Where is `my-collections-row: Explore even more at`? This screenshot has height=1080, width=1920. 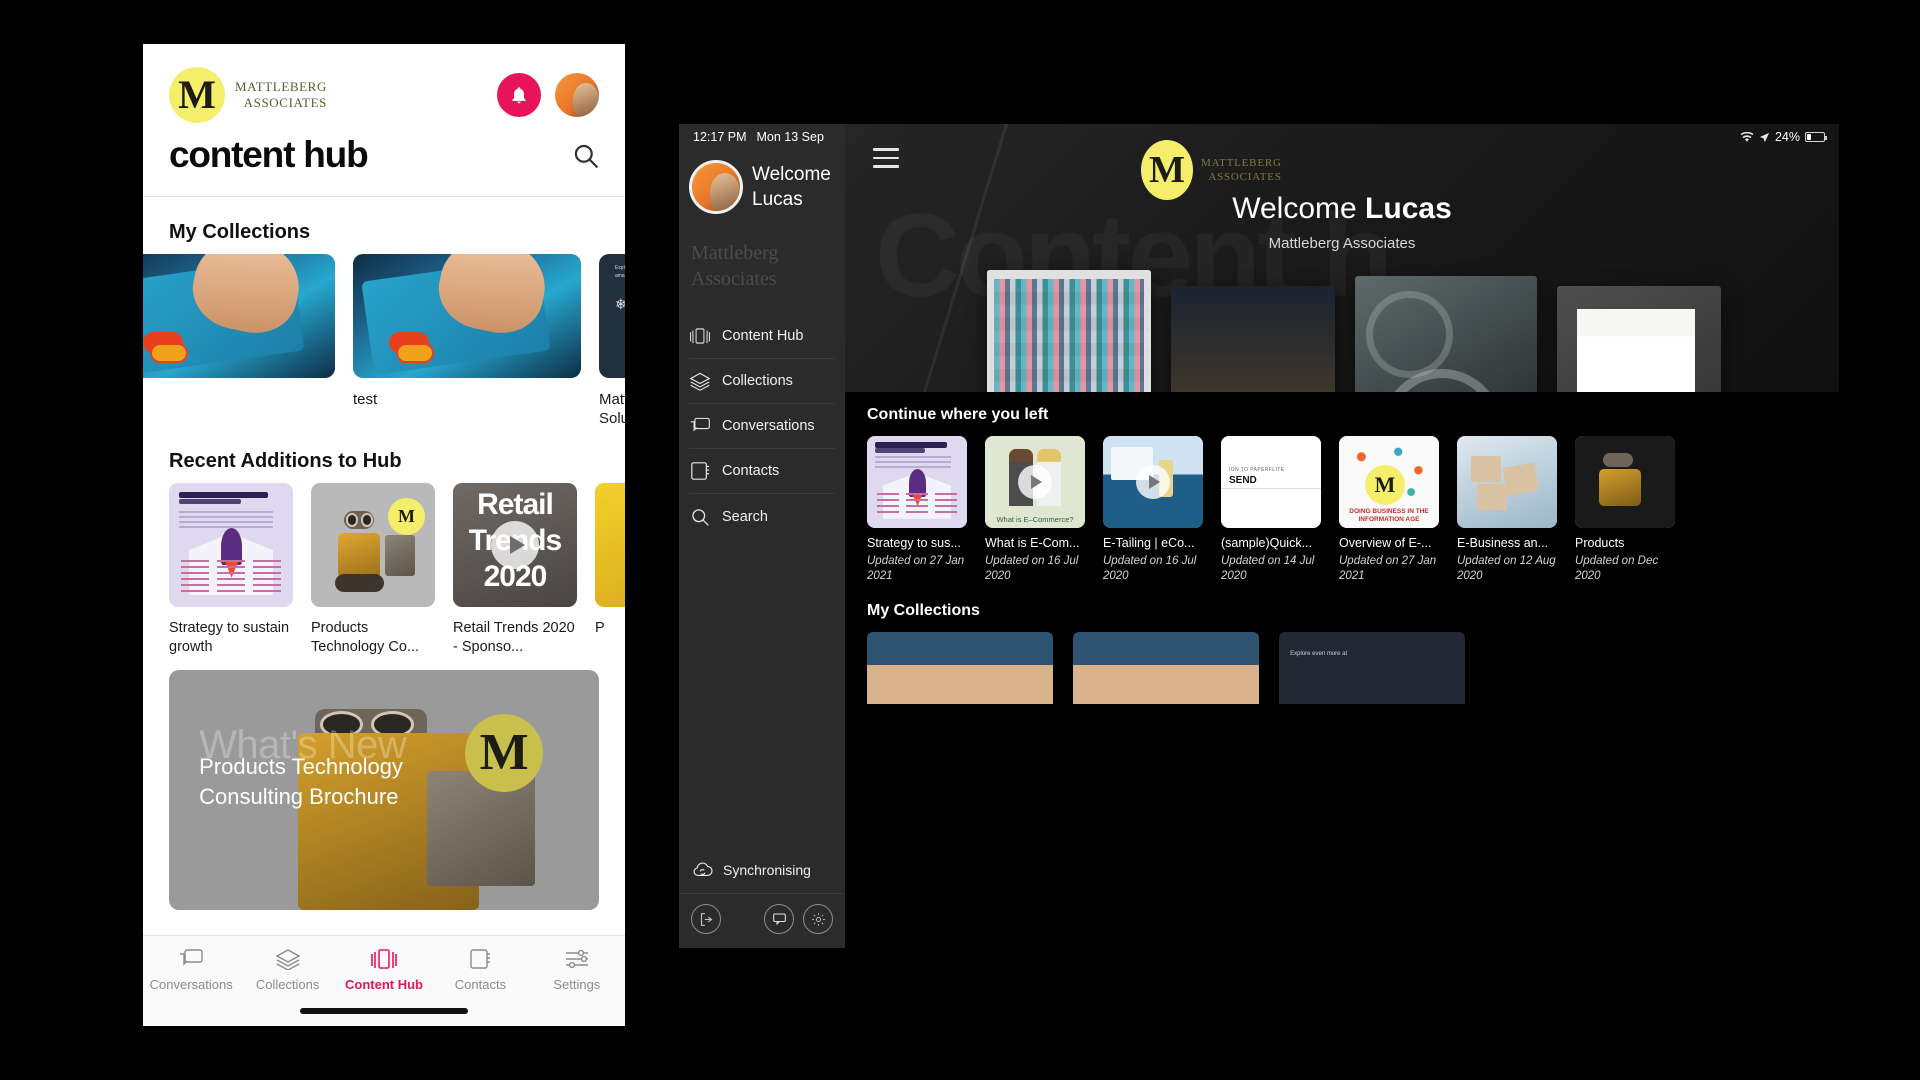 my-collections-row: Explore even more at is located at coordinates (1353, 668).